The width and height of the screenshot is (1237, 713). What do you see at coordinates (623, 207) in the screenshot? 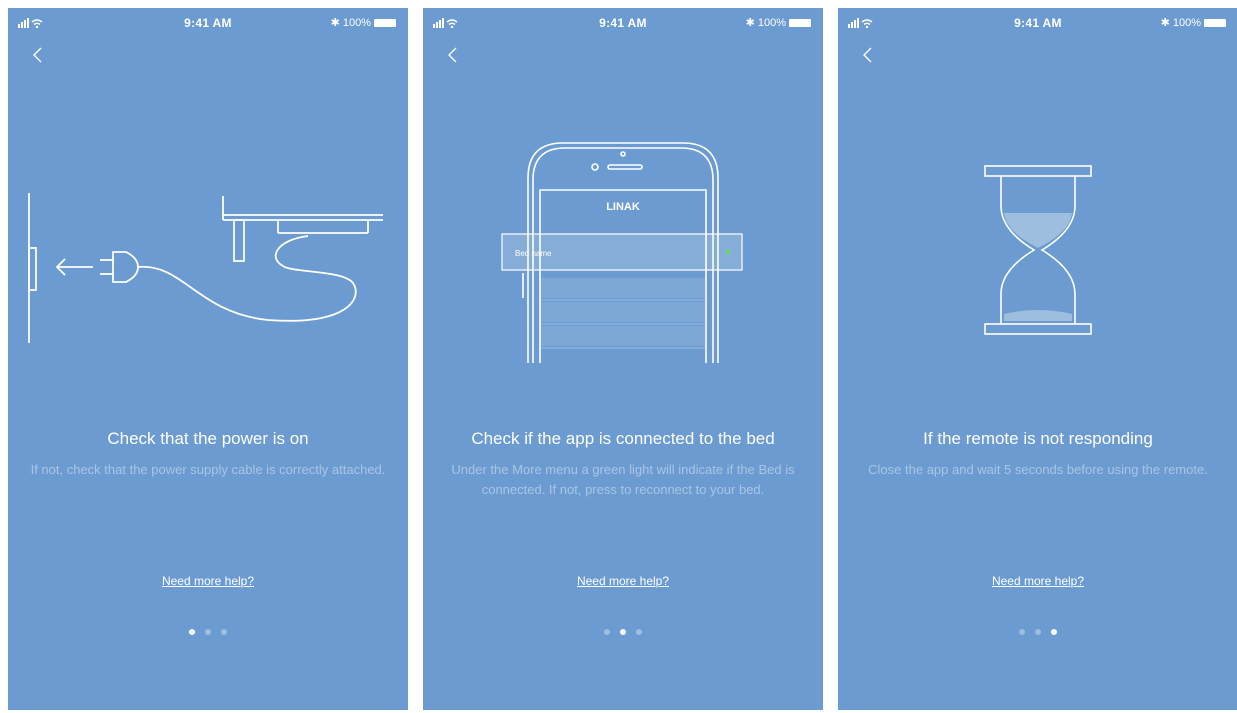
I see `phone-logo: LINAK` at bounding box center [623, 207].